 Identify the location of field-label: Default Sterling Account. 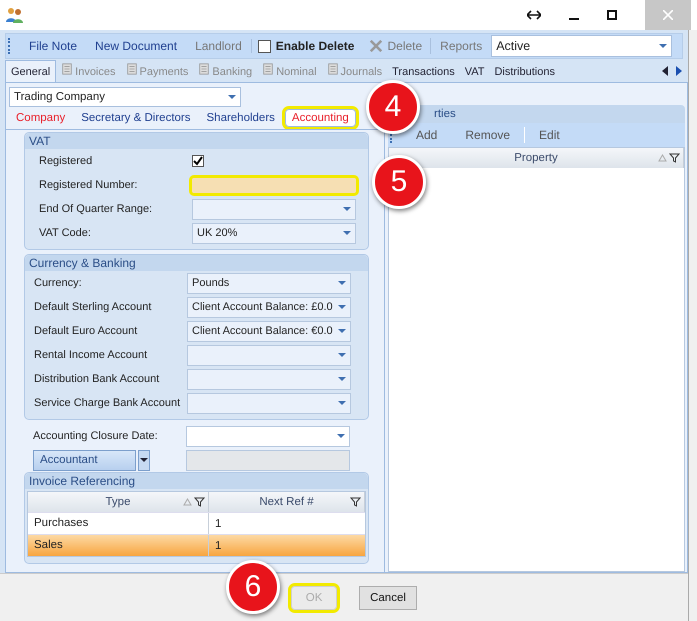
(93, 307).